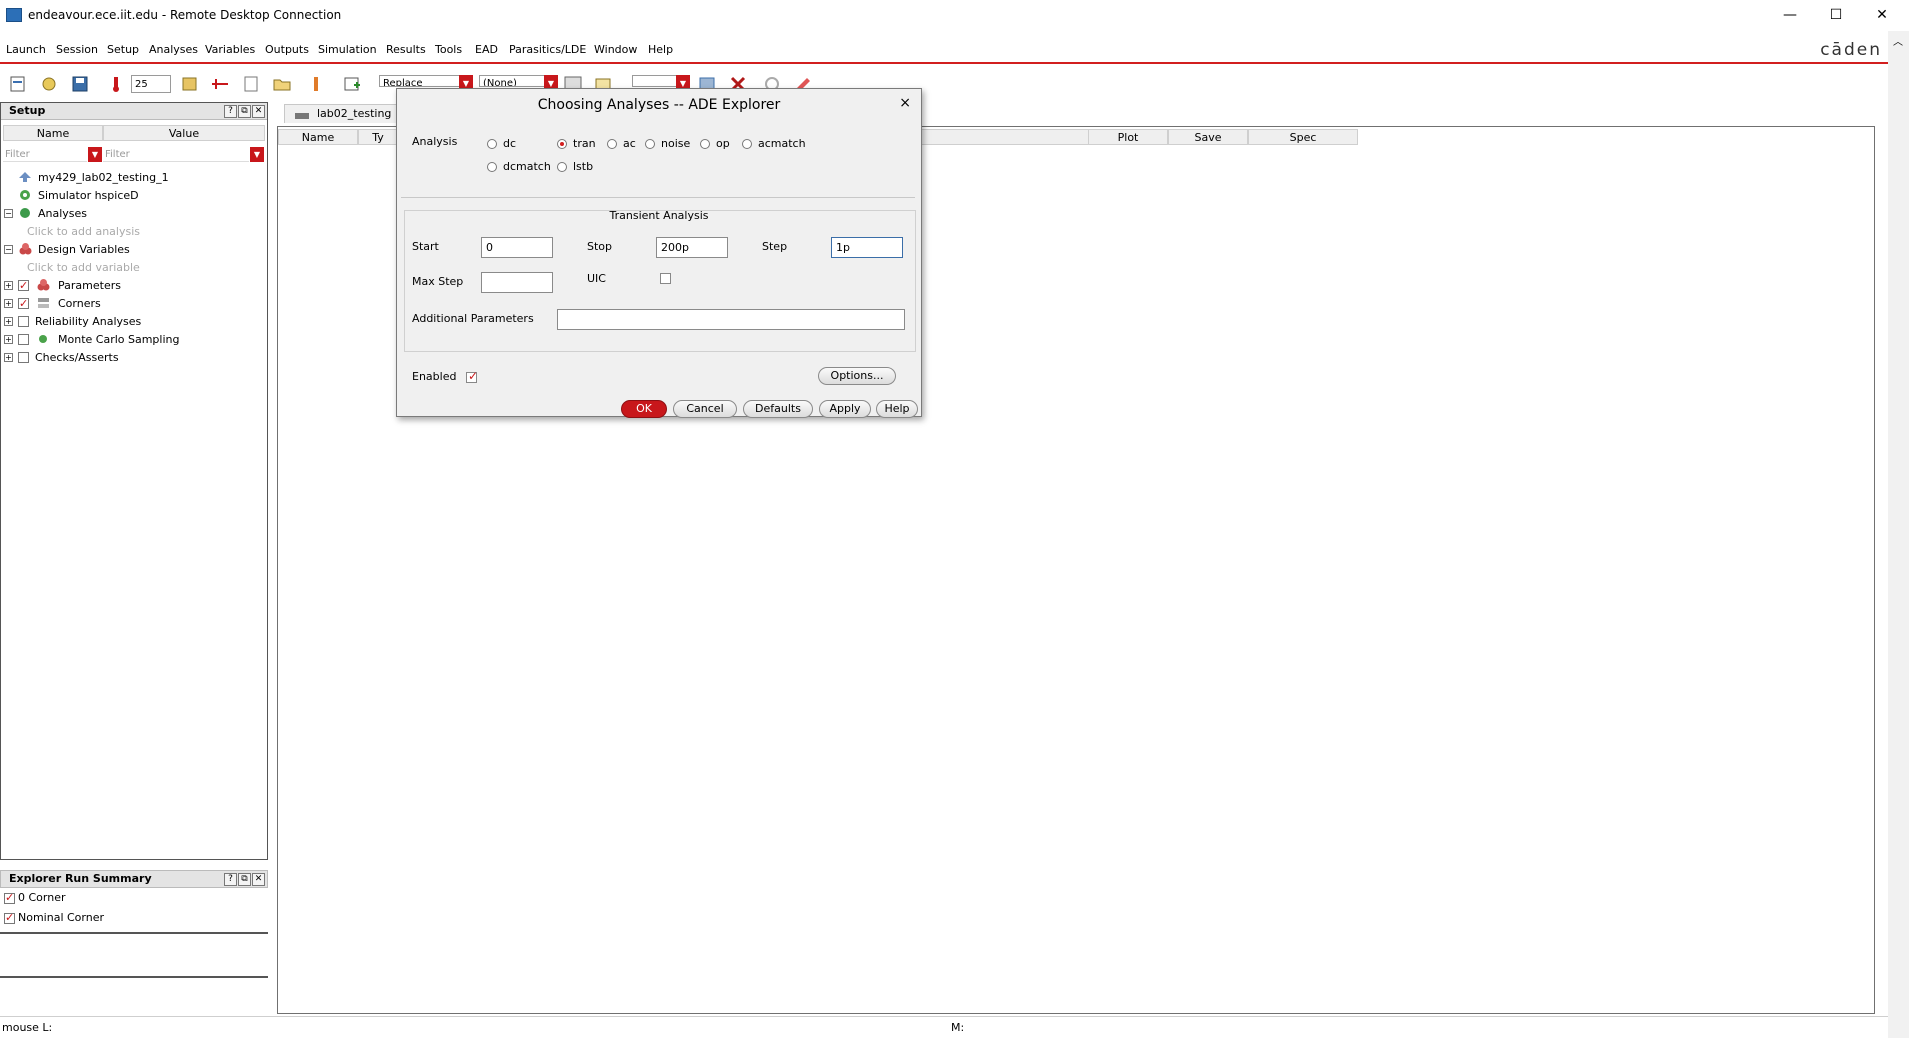 This screenshot has height=1039, width=1909. What do you see at coordinates (845, 409) in the screenshot?
I see `apply-button: Apply` at bounding box center [845, 409].